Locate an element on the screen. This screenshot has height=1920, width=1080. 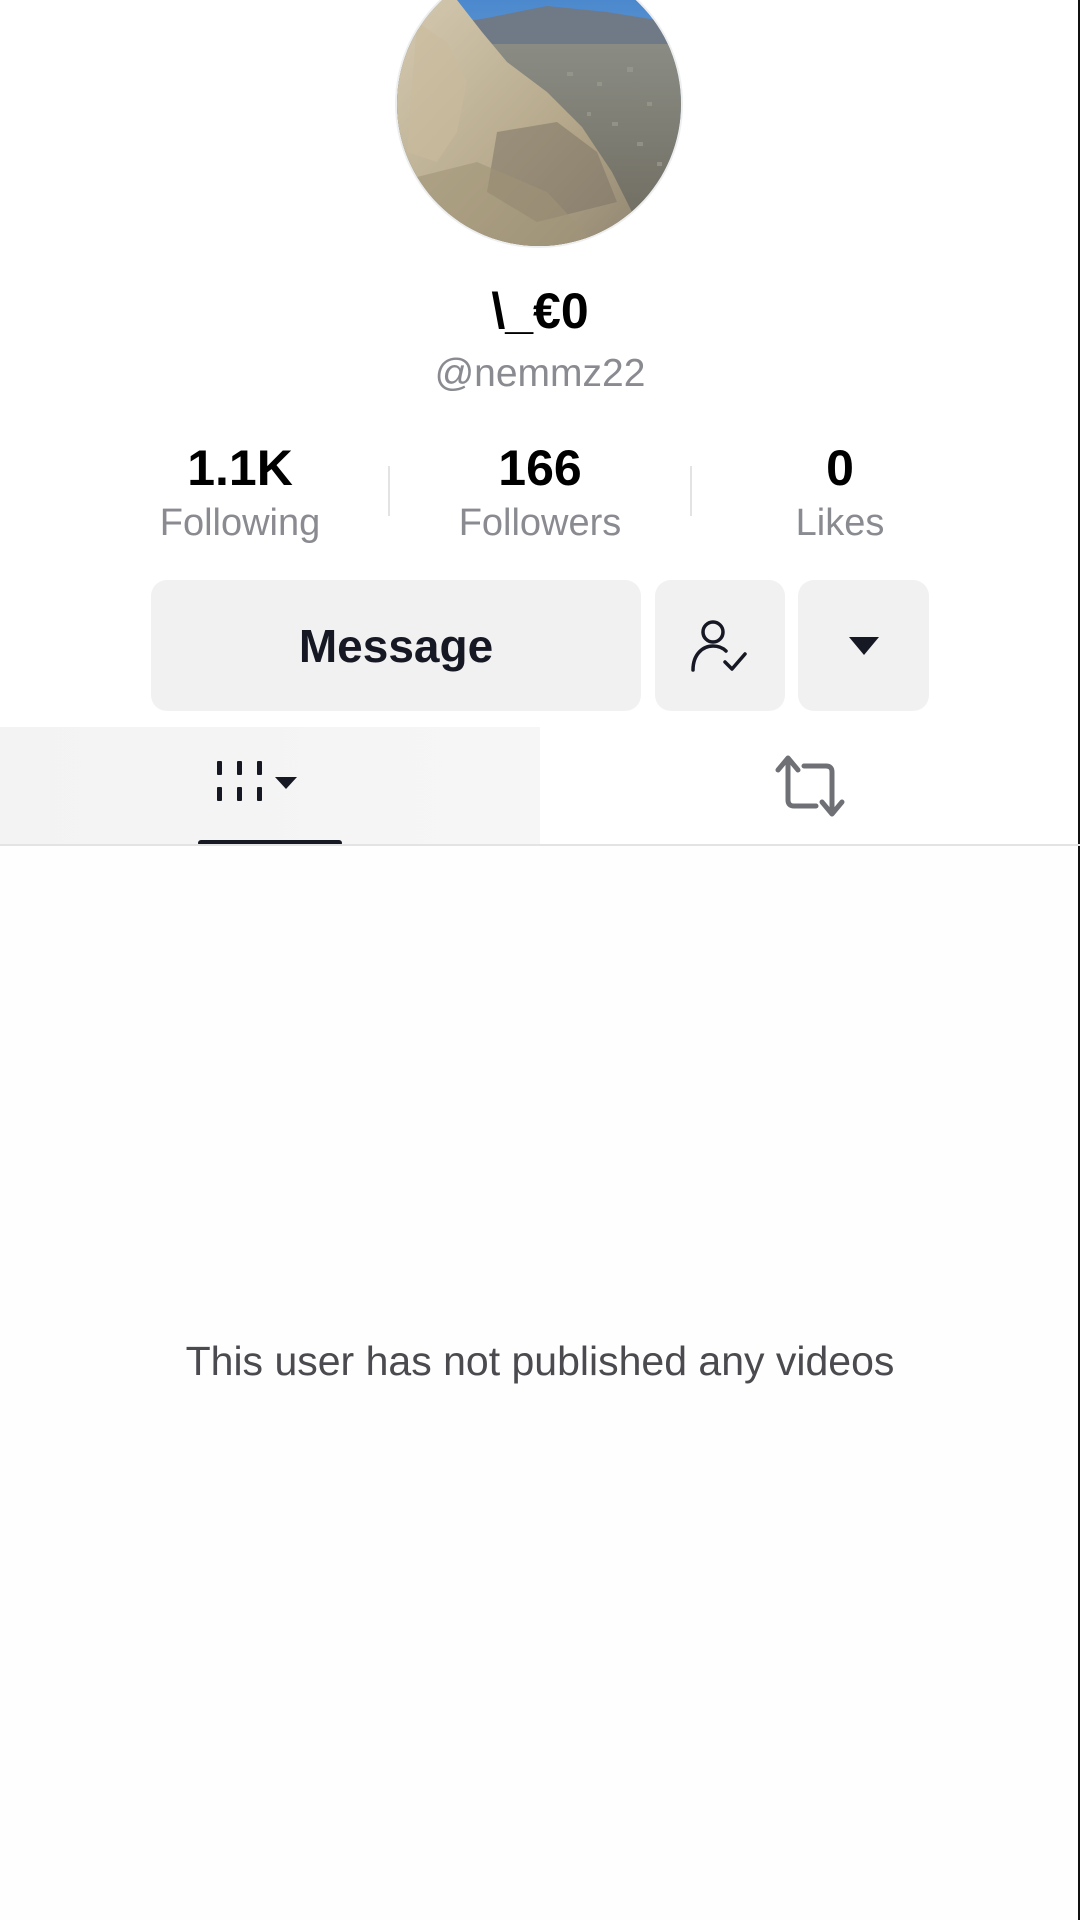
grid-icon is located at coordinates (257, 781).